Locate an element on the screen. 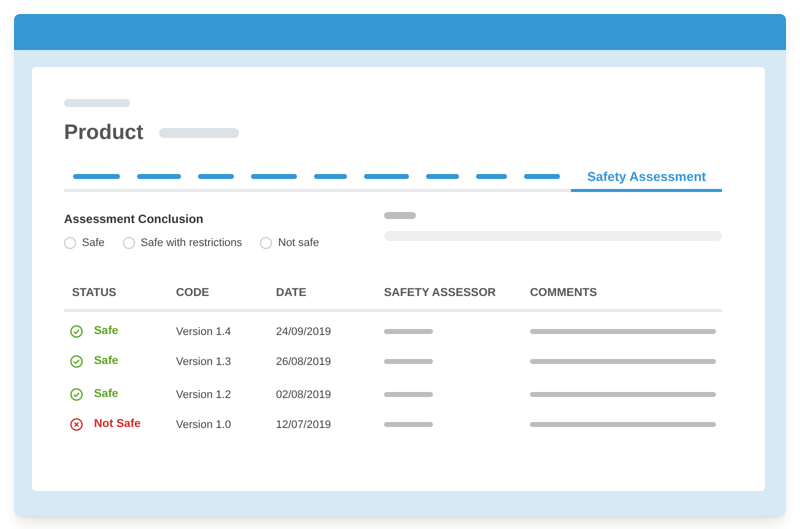  table-cell: 12/07/2019 is located at coordinates (304, 425).